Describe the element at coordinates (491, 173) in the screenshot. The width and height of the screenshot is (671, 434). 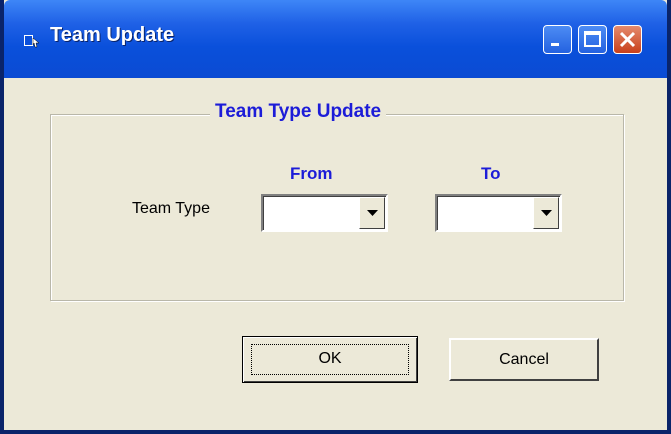
I see `to-column-header: To` at that location.